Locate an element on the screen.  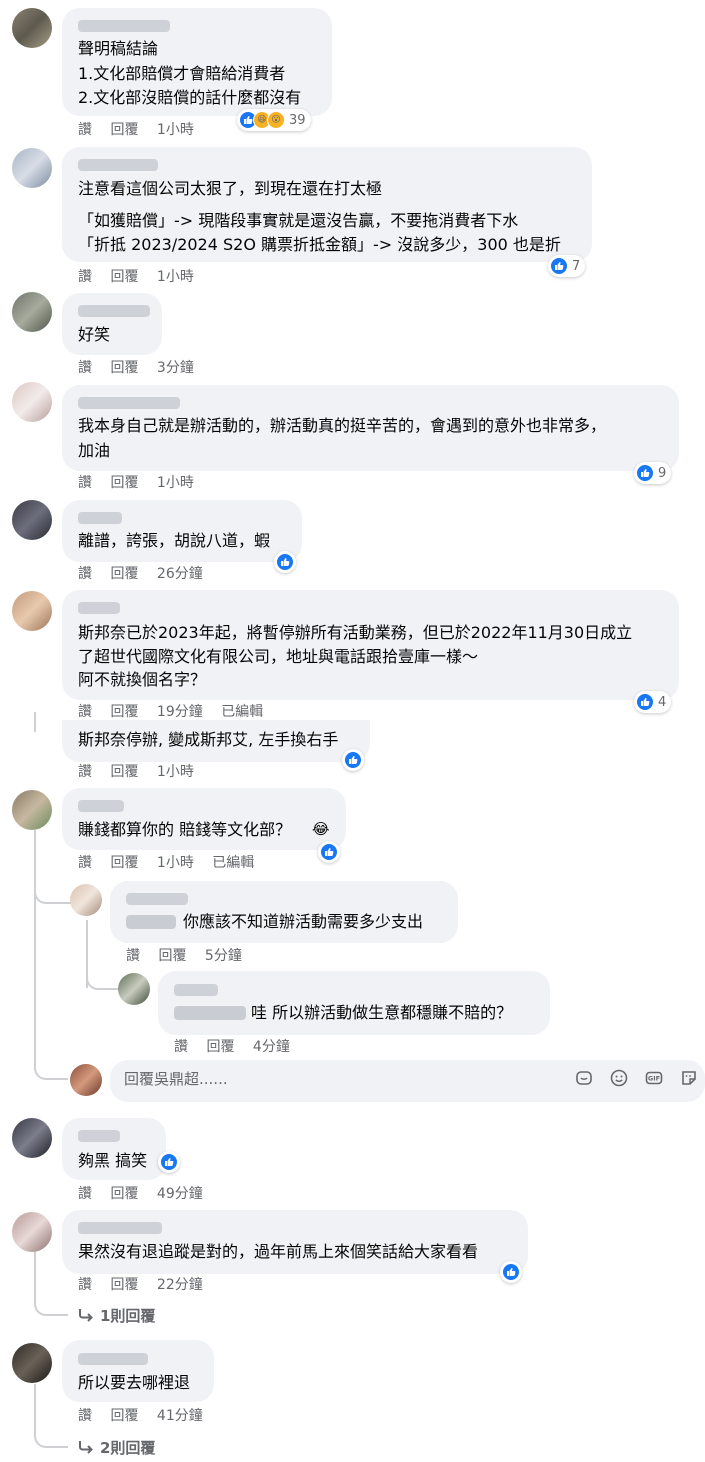
timestamp: 26分鐘 is located at coordinates (180, 574).